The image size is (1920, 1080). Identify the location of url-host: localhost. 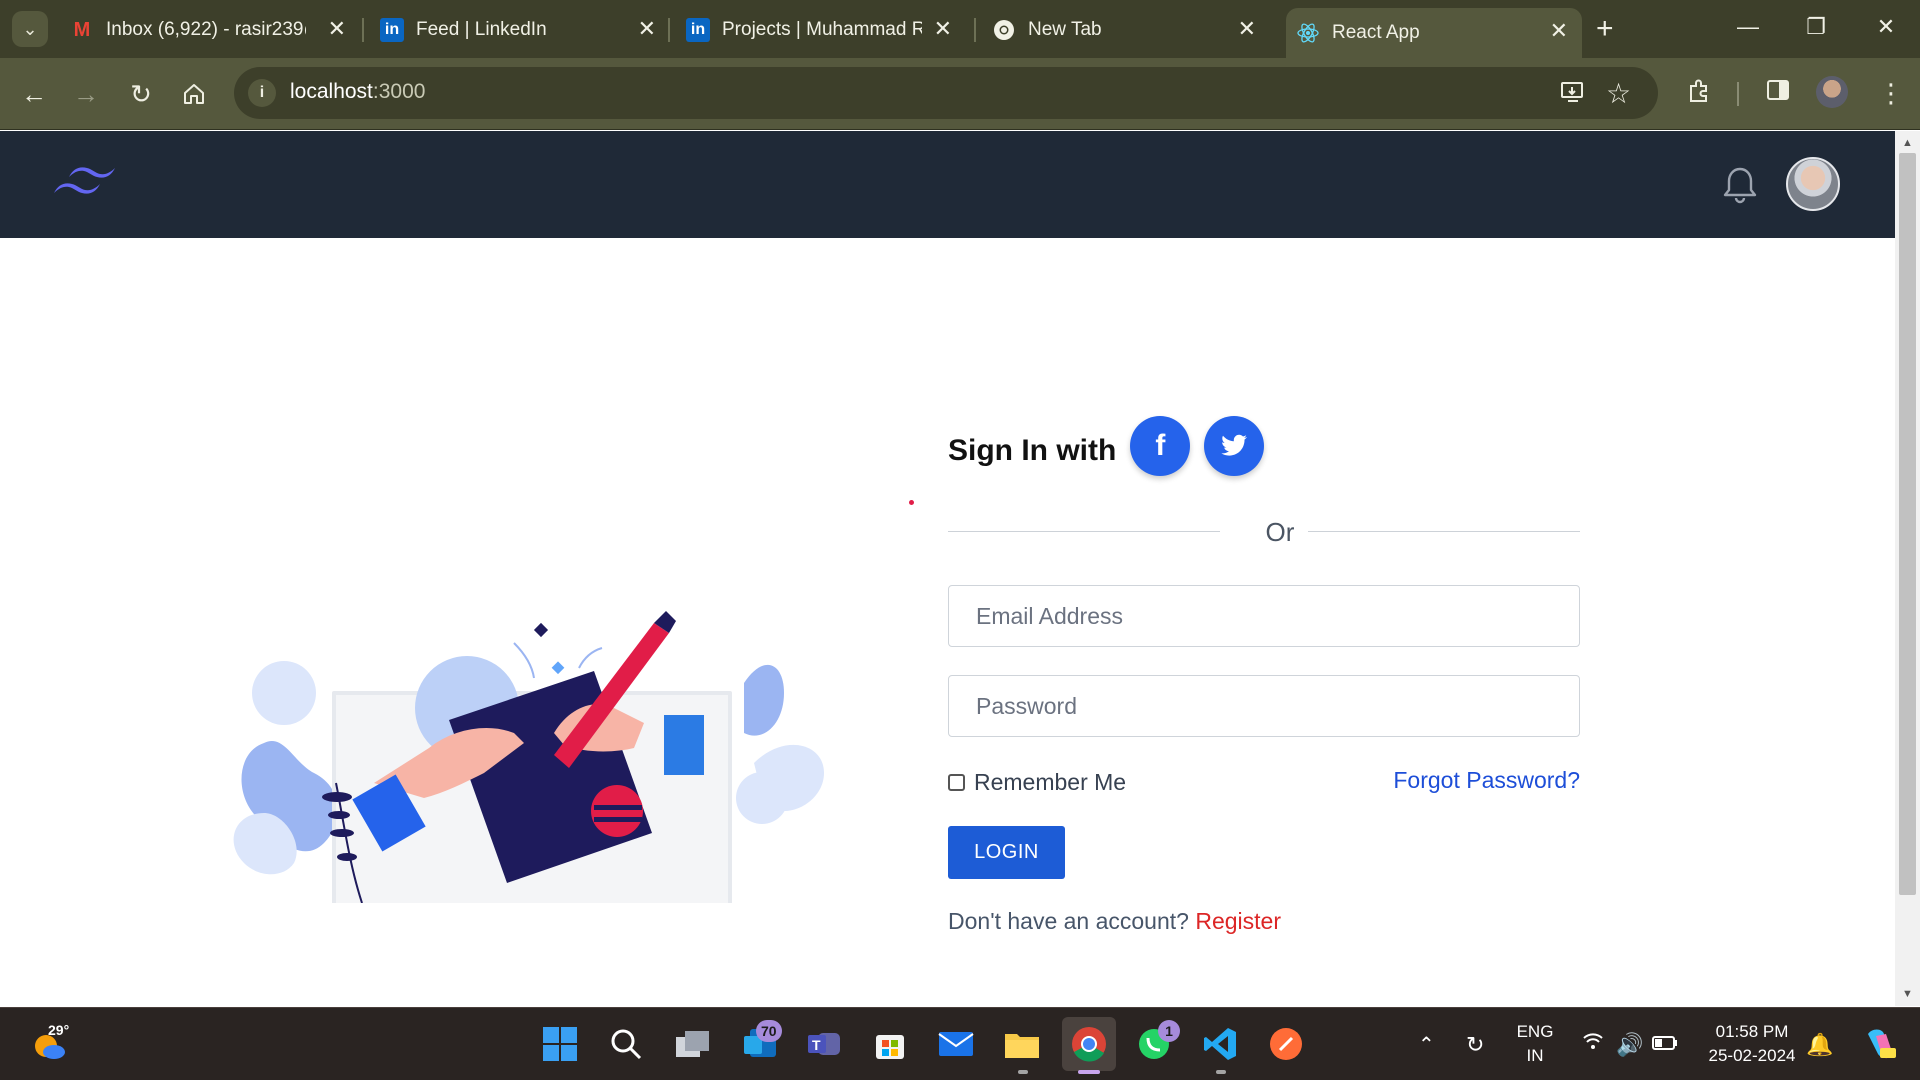
(331, 91).